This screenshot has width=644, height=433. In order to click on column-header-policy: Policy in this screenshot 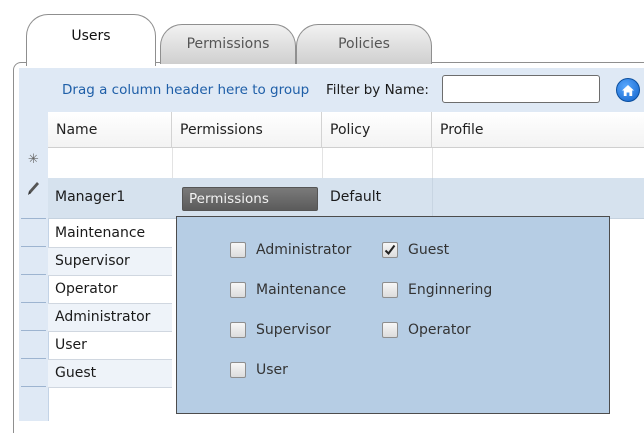, I will do `click(377, 130)`.